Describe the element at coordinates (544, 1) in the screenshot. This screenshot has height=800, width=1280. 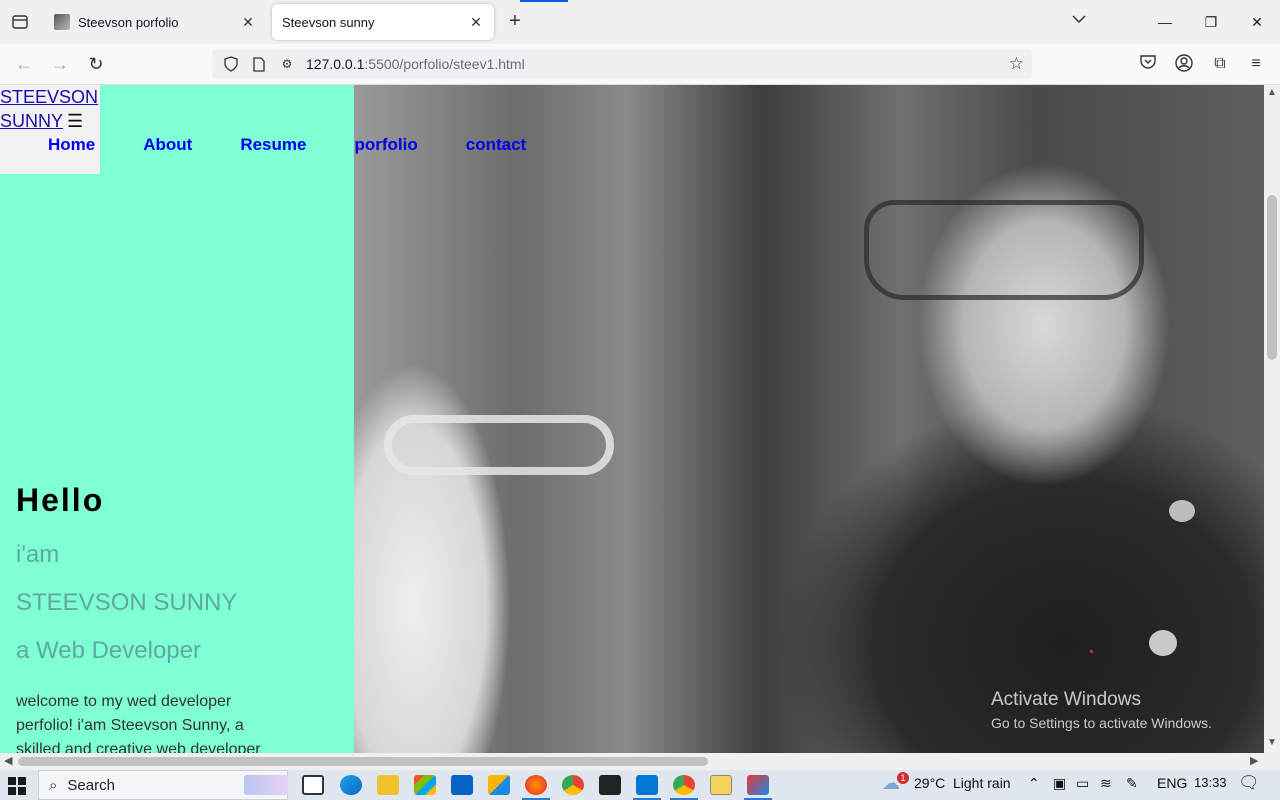
I see `tab-indicator` at that location.